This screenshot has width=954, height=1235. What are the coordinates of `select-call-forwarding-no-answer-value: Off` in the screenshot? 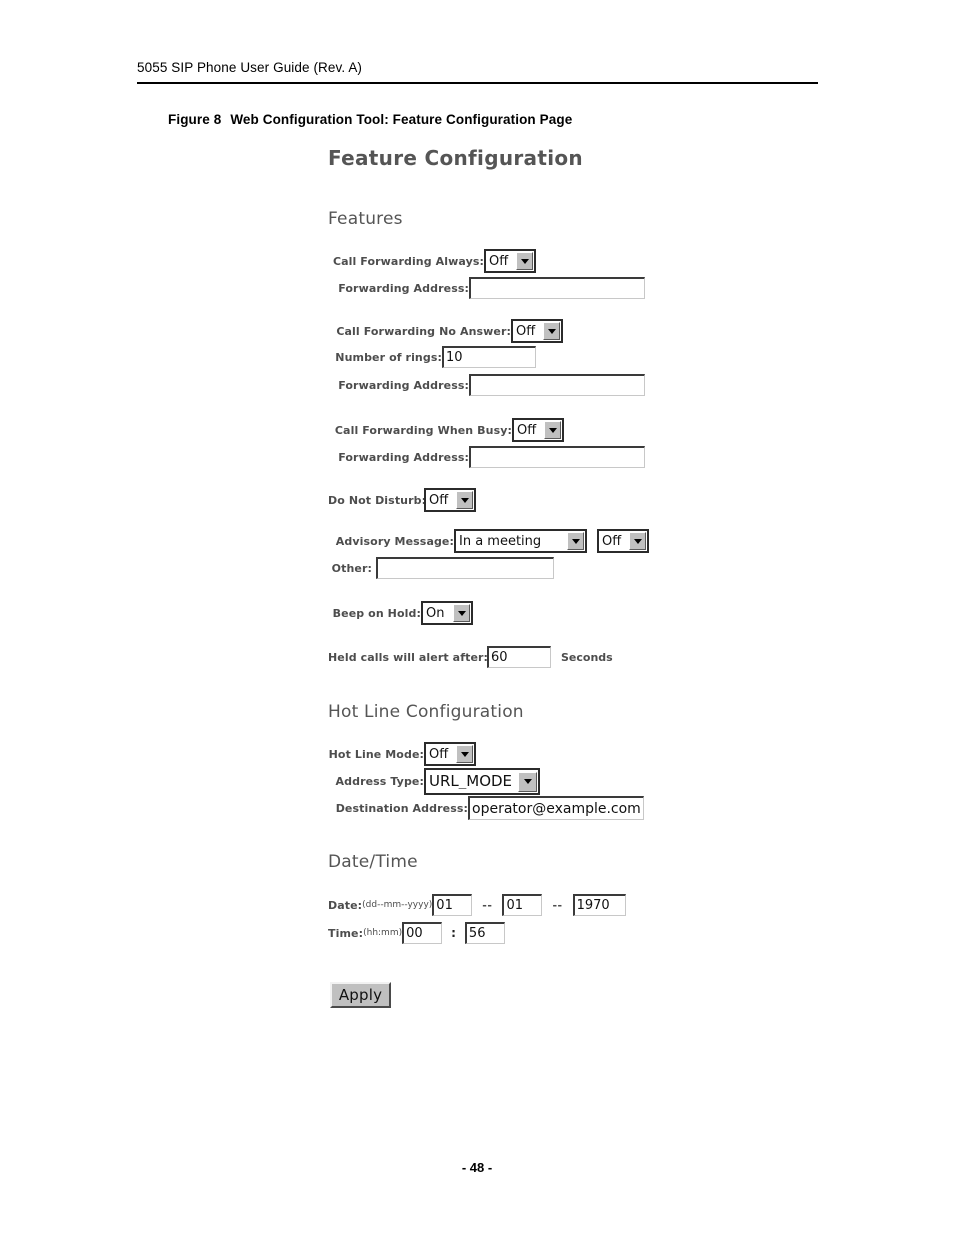 It's located at (526, 331).